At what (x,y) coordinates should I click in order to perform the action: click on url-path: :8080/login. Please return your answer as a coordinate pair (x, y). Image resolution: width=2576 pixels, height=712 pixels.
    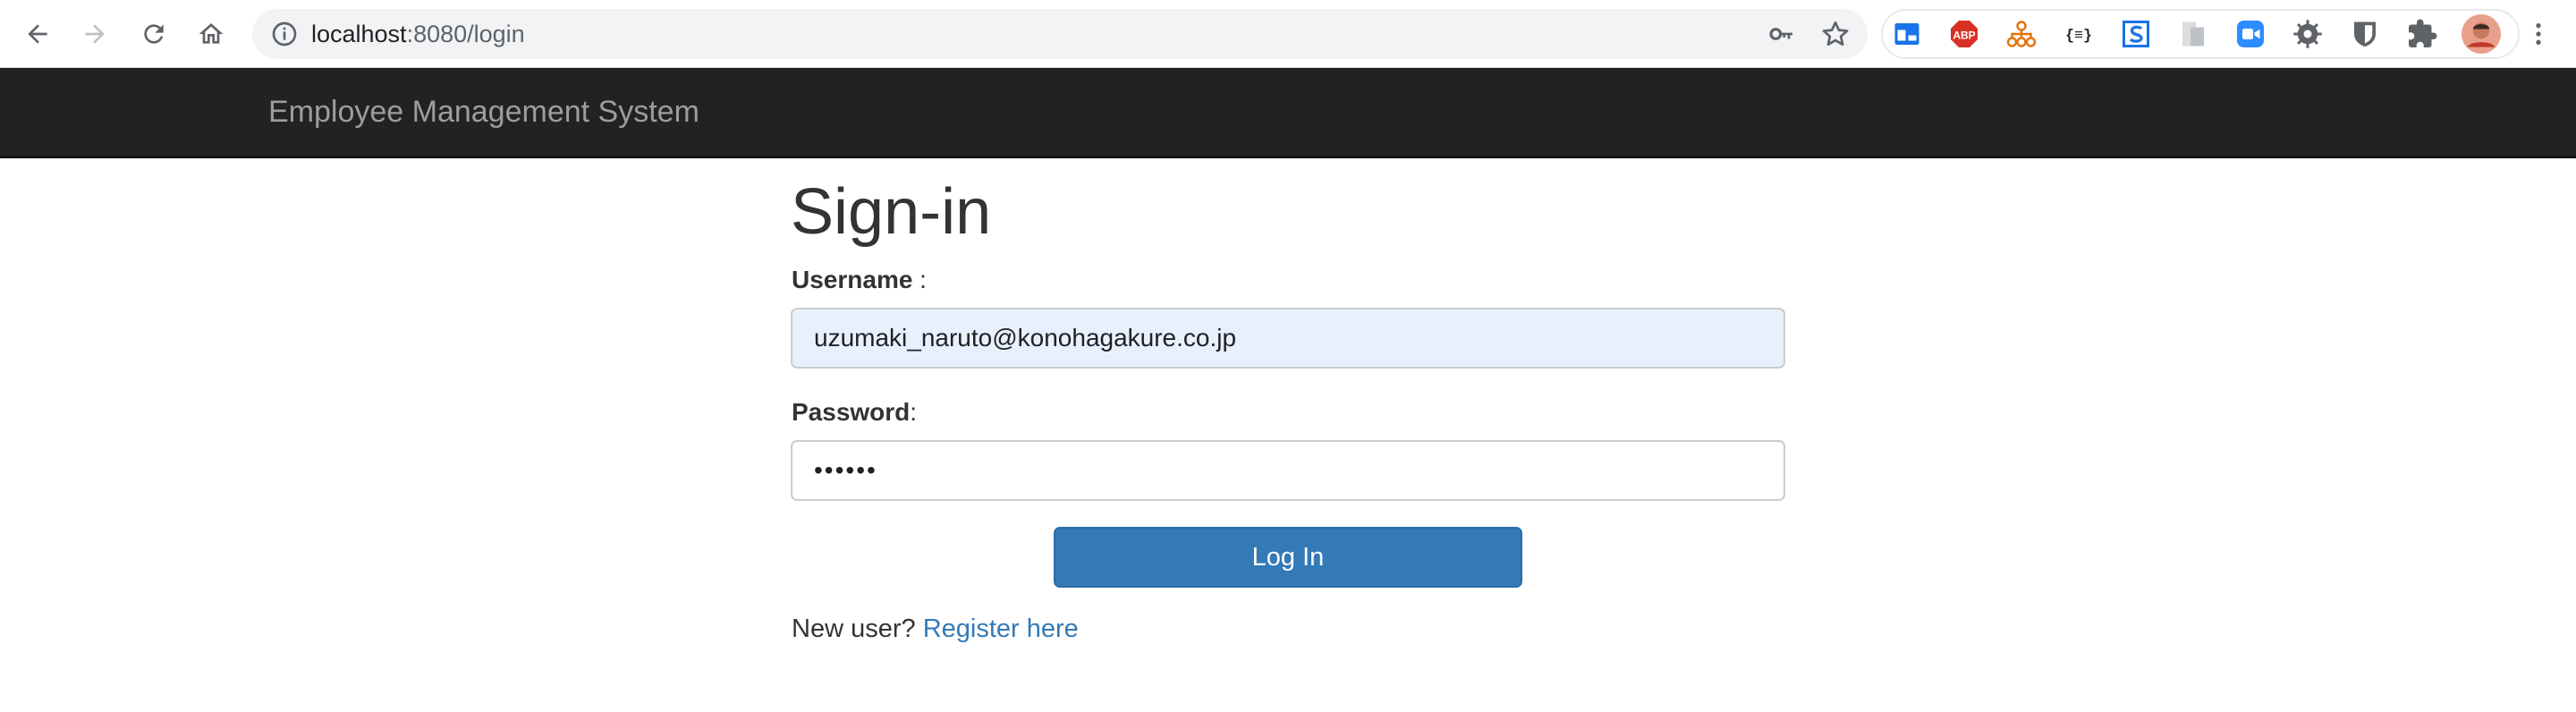
    Looking at the image, I should click on (465, 34).